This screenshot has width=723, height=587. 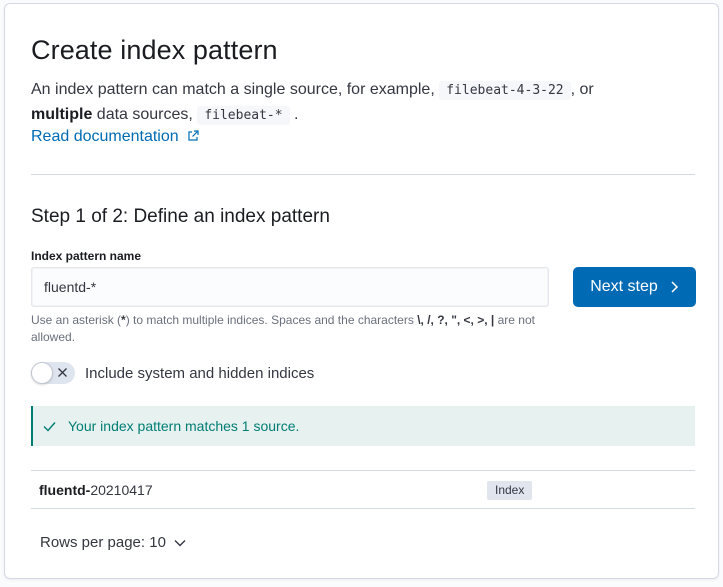 I want to click on rows-per-page-button: Rows per page: 10, so click(x=113, y=542).